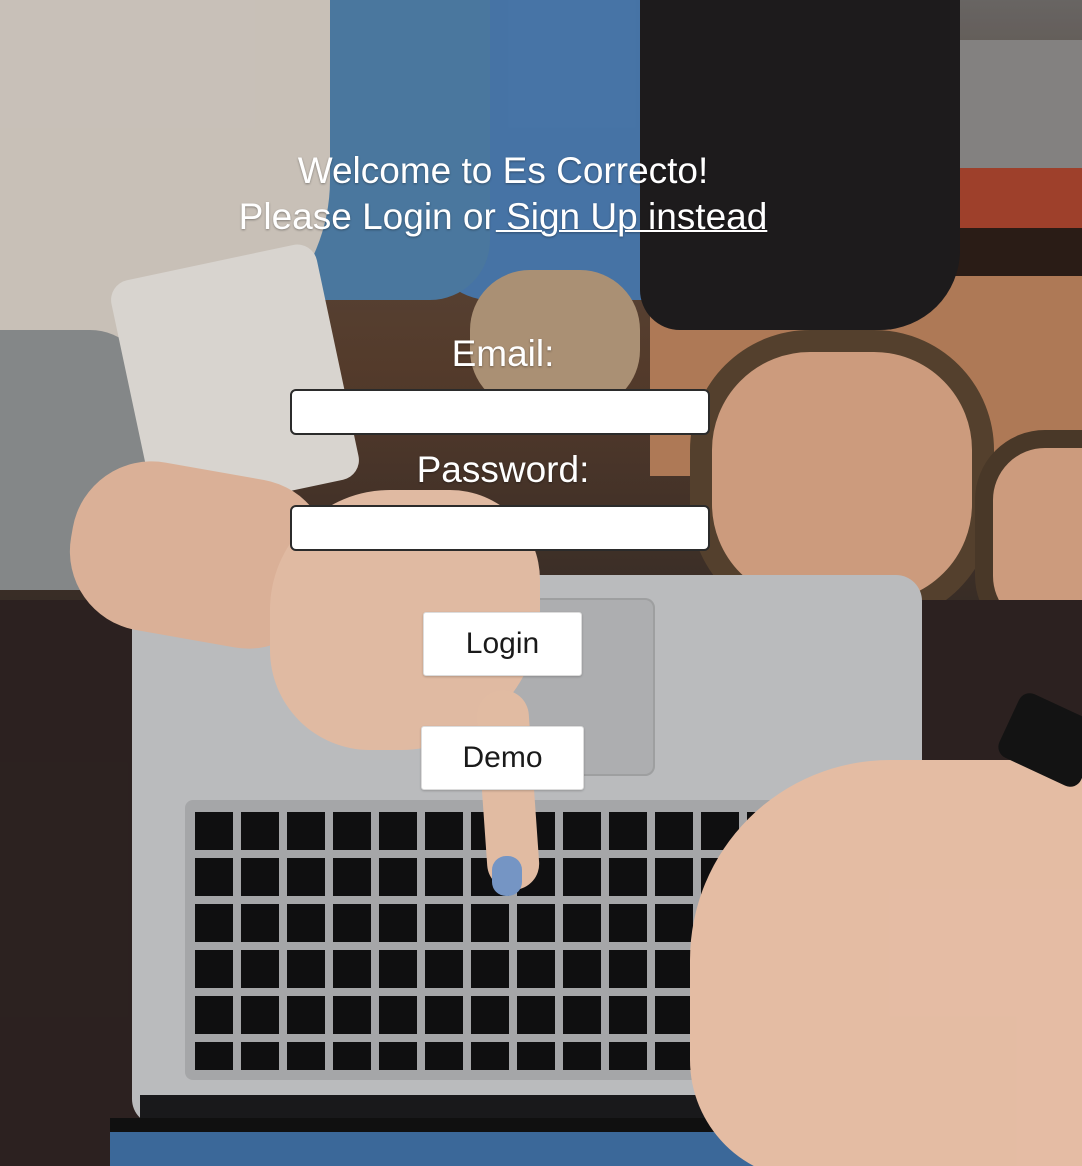  Describe the element at coordinates (500, 412) in the screenshot. I see `email-field` at that location.